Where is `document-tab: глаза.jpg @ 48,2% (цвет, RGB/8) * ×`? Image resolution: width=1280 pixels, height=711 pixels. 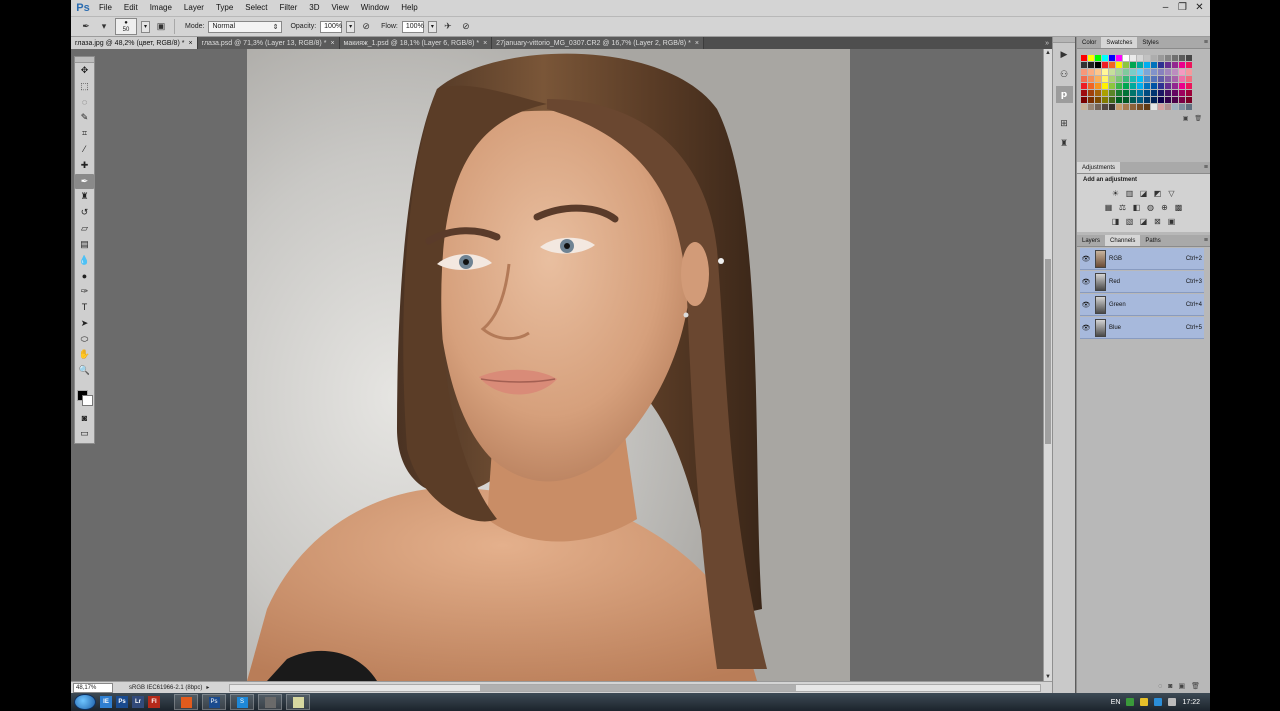 document-tab: глаза.jpg @ 48,2% (цвет, RGB/8) * × is located at coordinates (134, 43).